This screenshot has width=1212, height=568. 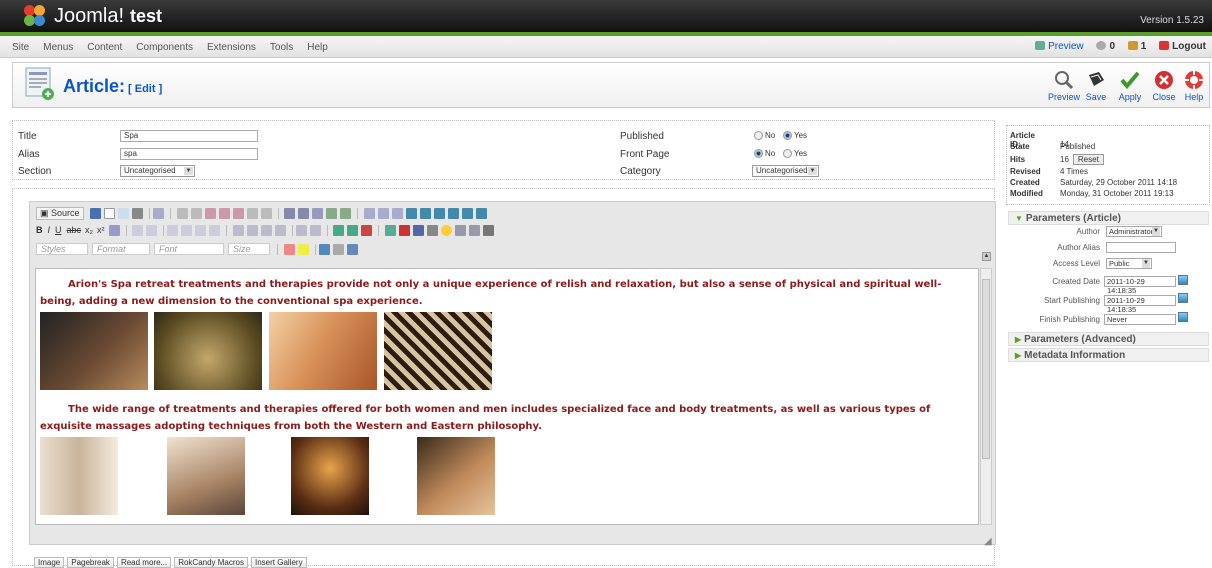 What do you see at coordinates (346, 213) in the screenshot?
I see `scayt-icon` at bounding box center [346, 213].